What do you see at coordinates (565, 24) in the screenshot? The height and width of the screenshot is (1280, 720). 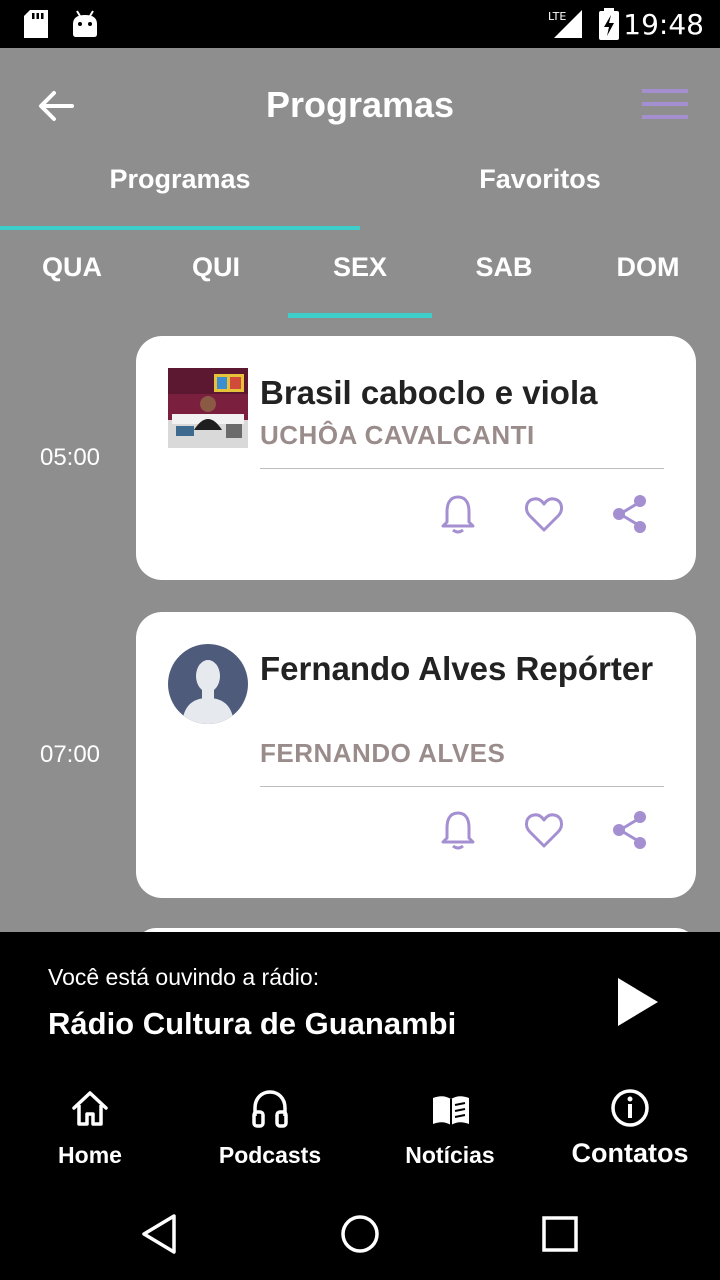 I see `signal-icon: LTE` at bounding box center [565, 24].